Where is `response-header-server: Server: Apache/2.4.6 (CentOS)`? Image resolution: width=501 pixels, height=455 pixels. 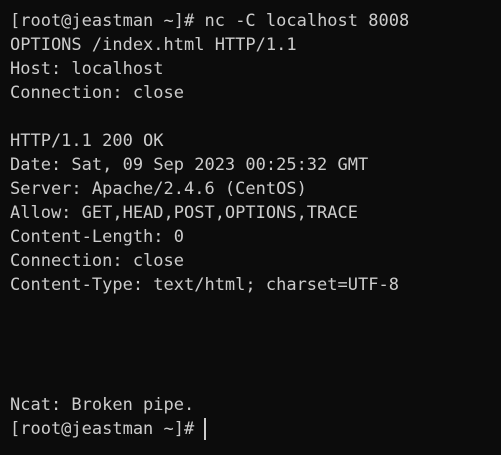 response-header-server: Server: Apache/2.4.6 (CentOS) is located at coordinates (158, 189).